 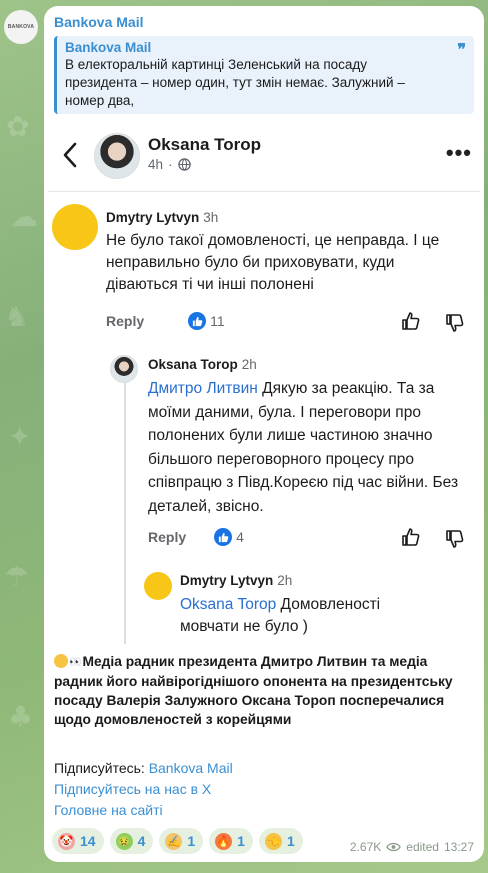 What do you see at coordinates (17, 576) in the screenshot?
I see `background-doodle: ☂` at bounding box center [17, 576].